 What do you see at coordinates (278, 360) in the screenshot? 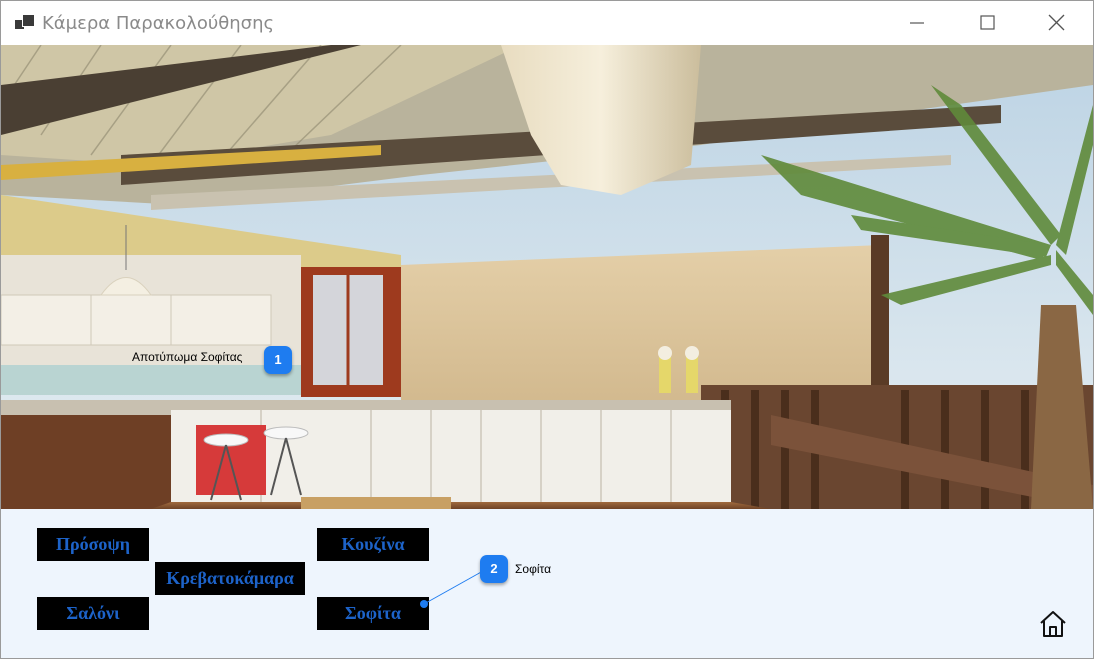
I see `marker-1-badge: 1` at bounding box center [278, 360].